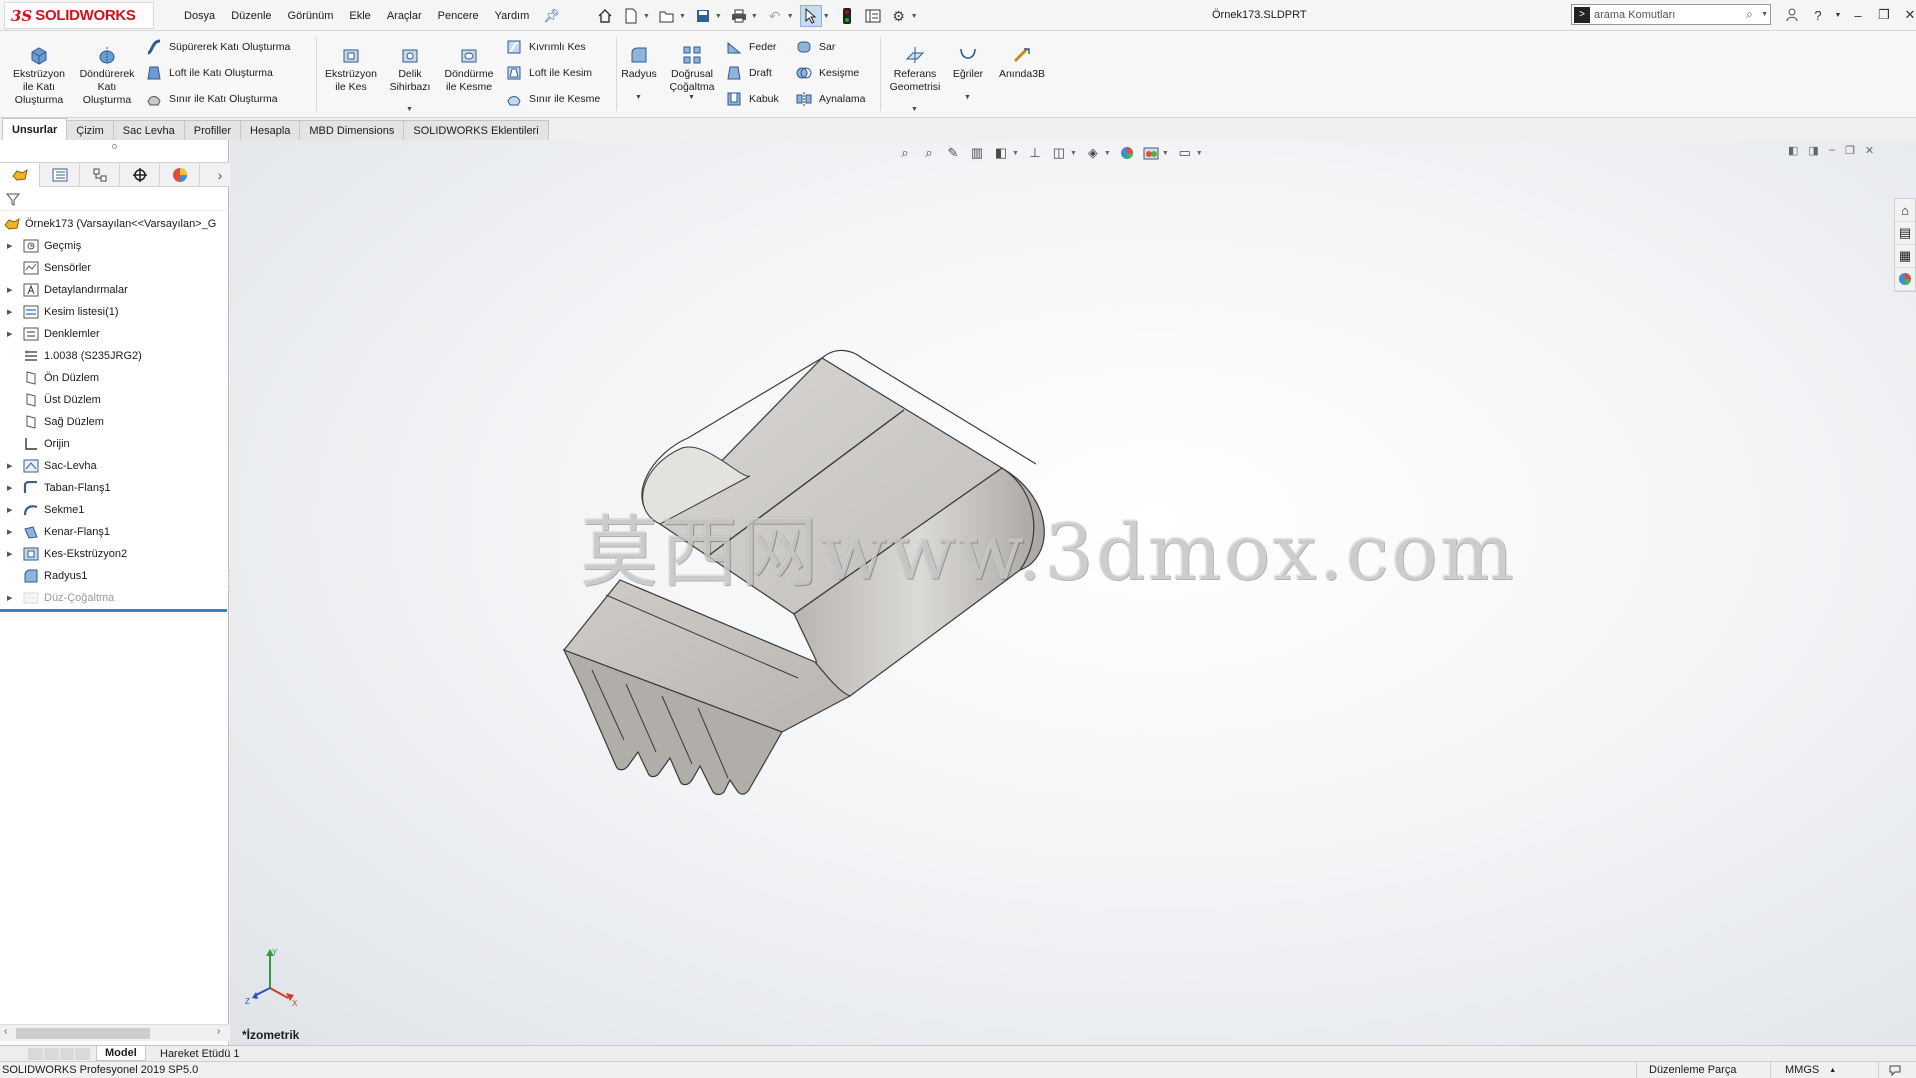 The image size is (1916, 1078). What do you see at coordinates (826, 73) in the screenshot?
I see `intersect-button: Kesişme` at bounding box center [826, 73].